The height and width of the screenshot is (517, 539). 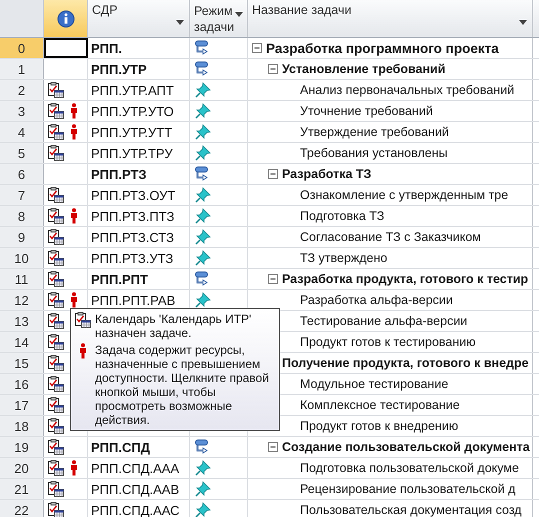 I want to click on wbs-code: РПП.СПД.ААА, so click(x=135, y=468).